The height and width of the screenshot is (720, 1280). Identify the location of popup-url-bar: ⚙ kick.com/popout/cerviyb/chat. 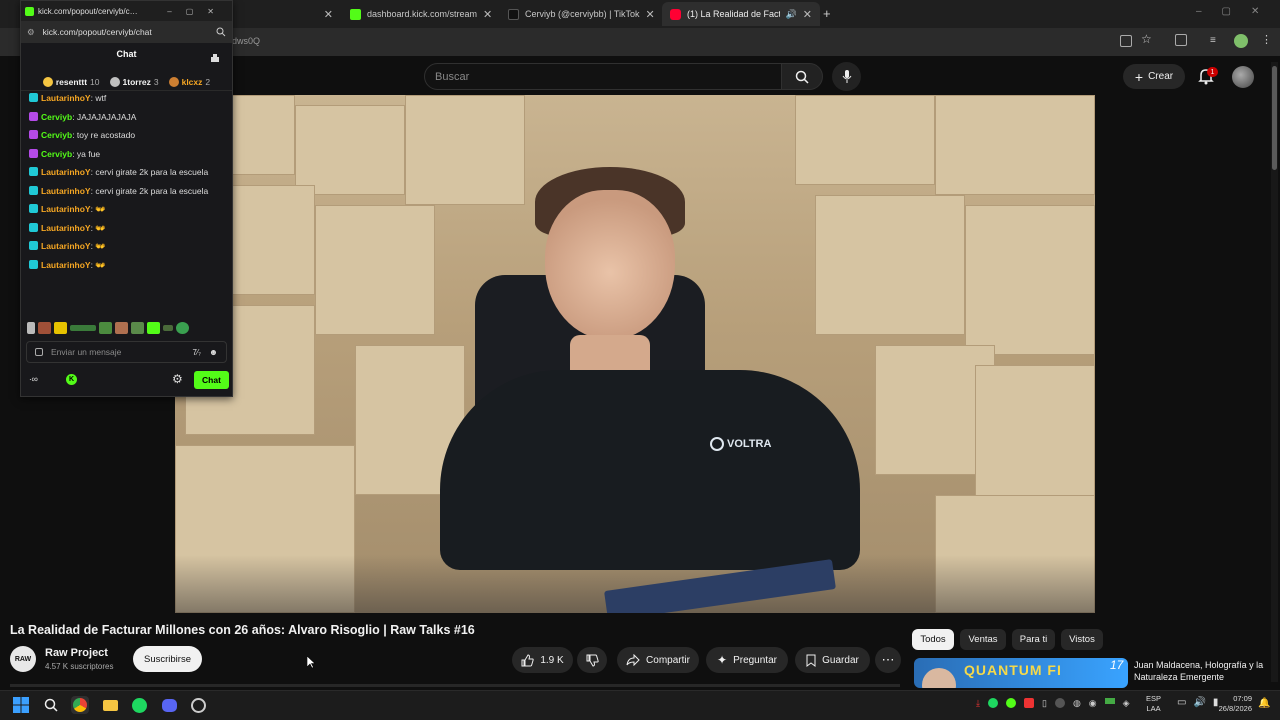
(126, 32).